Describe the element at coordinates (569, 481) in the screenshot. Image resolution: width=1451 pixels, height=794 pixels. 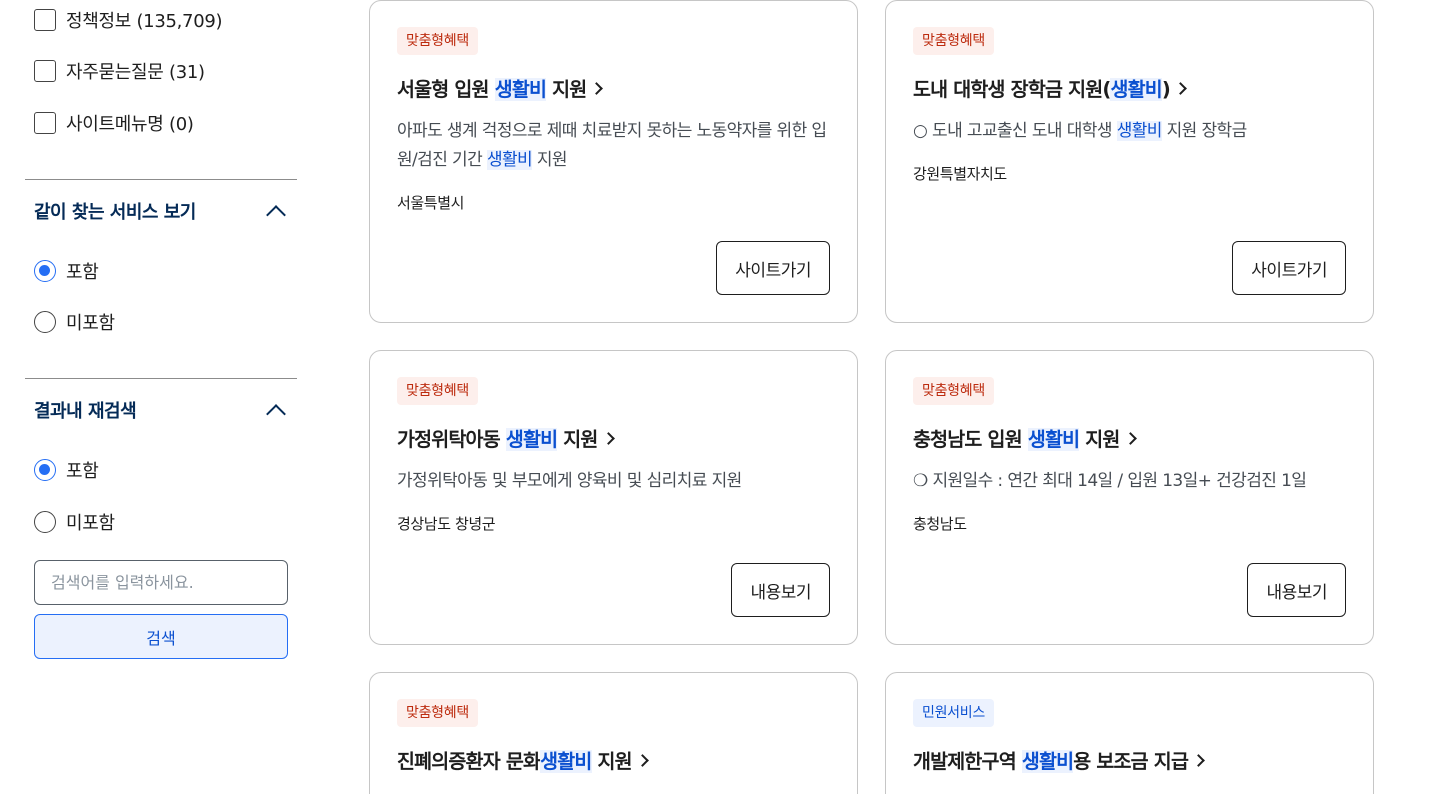
I see `desc-text: 가정위탁아동 및 부모에게 양육비 및 심리치료 지원` at that location.